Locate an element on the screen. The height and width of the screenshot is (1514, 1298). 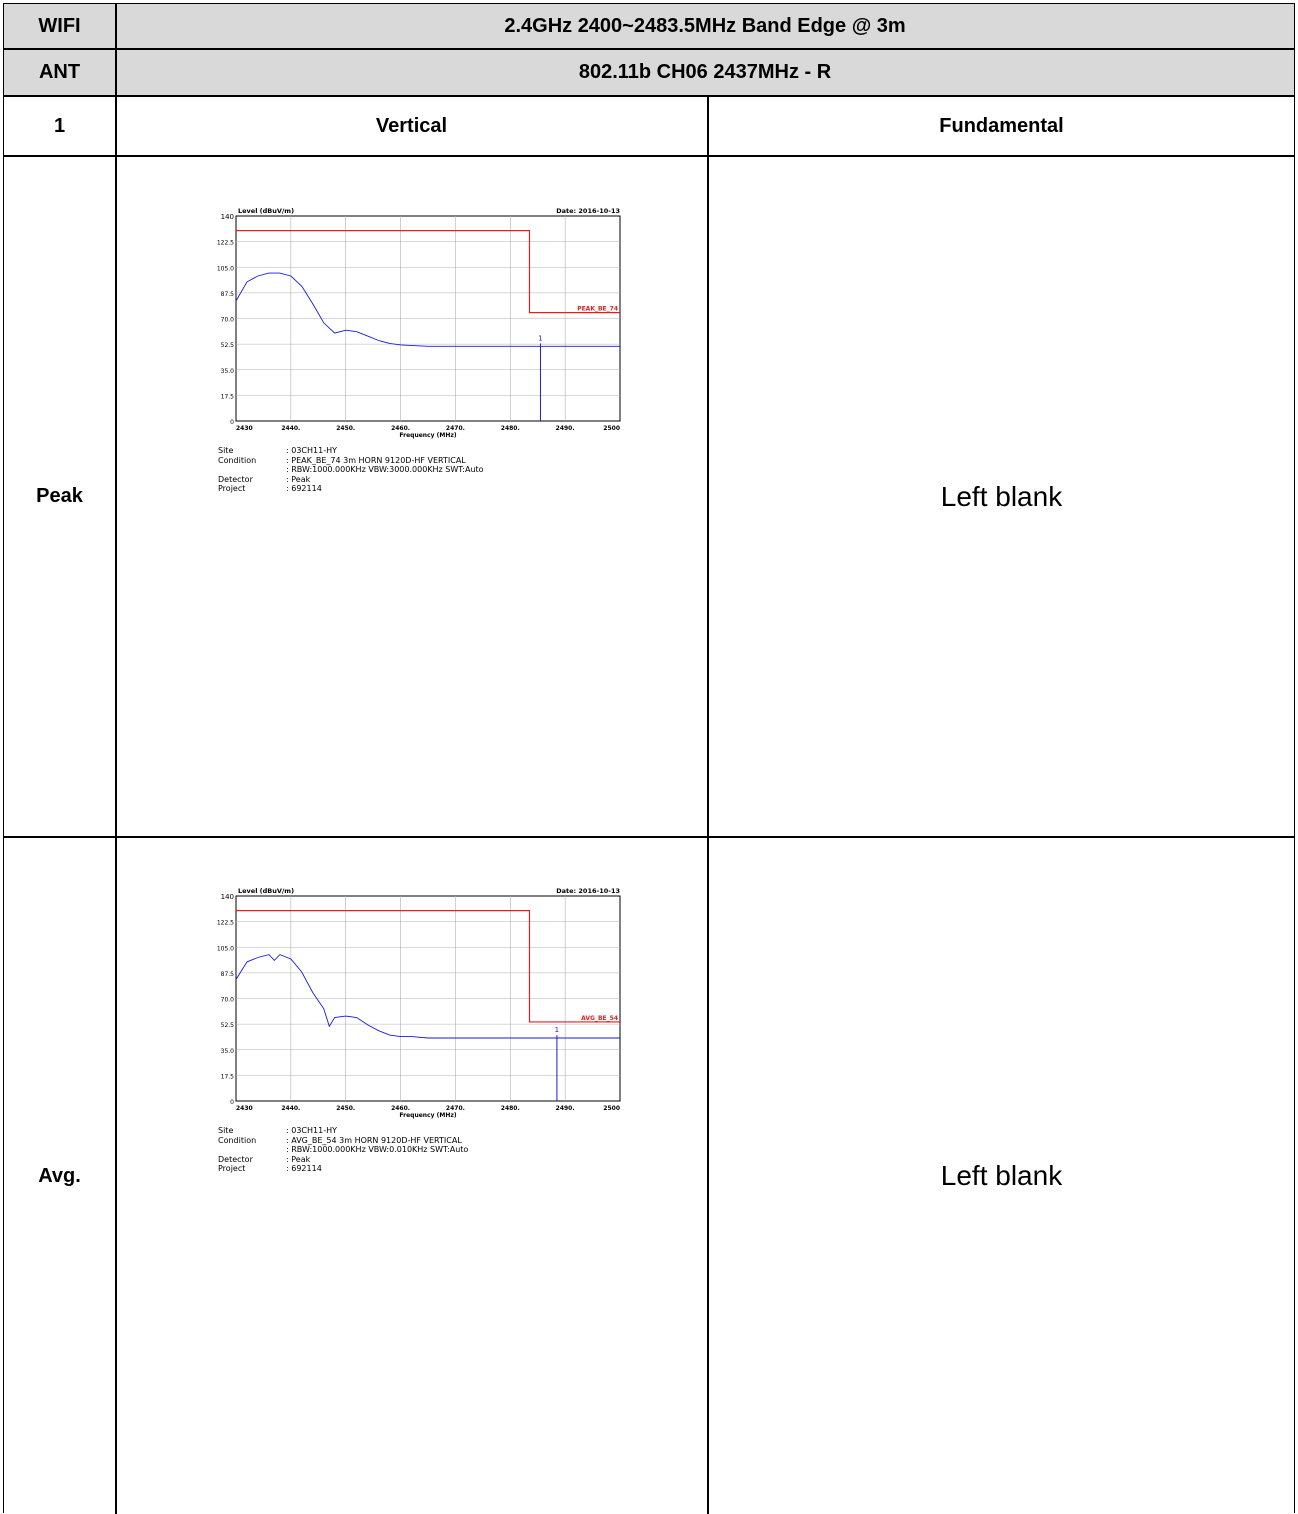
peak-fundamental-text: Left blank is located at coordinates (1001, 496).